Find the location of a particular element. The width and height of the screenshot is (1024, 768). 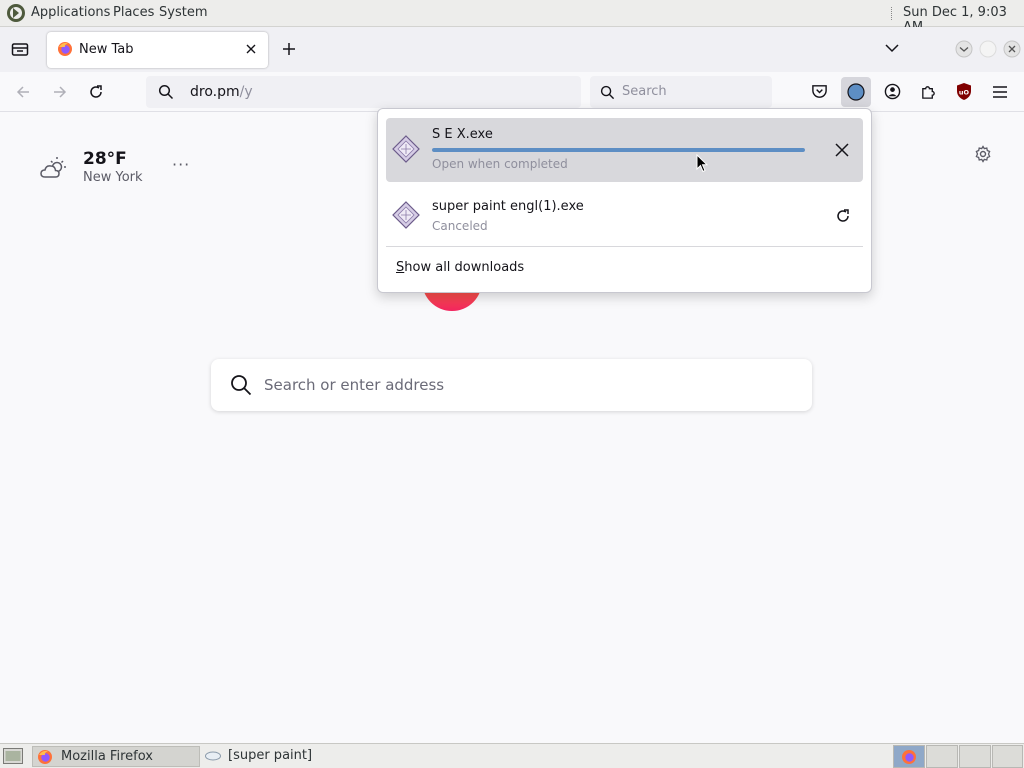

new-tab-plus-icon is located at coordinates (289, 49).